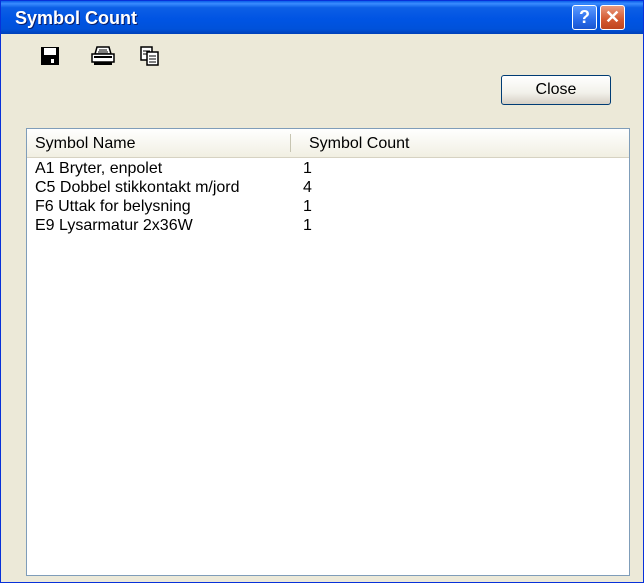  I want to click on close-button: Close, so click(556, 90).